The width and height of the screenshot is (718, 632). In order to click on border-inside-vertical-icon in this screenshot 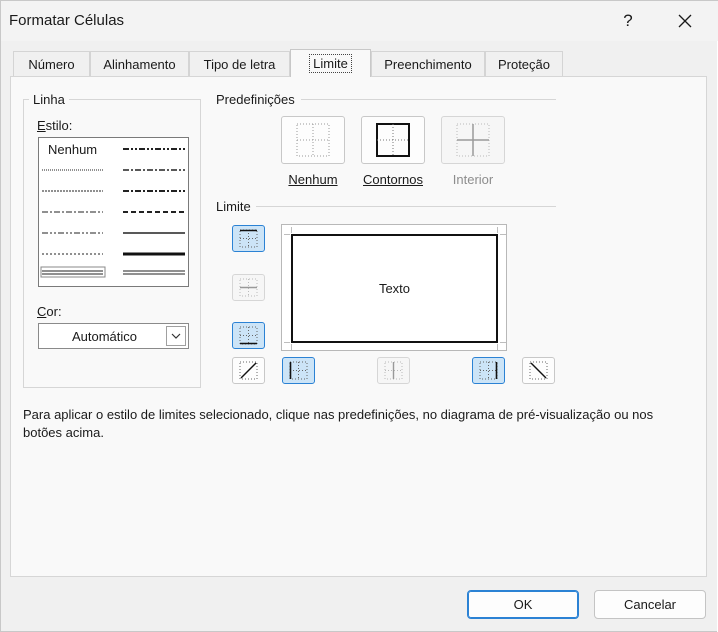, I will do `click(393, 370)`.